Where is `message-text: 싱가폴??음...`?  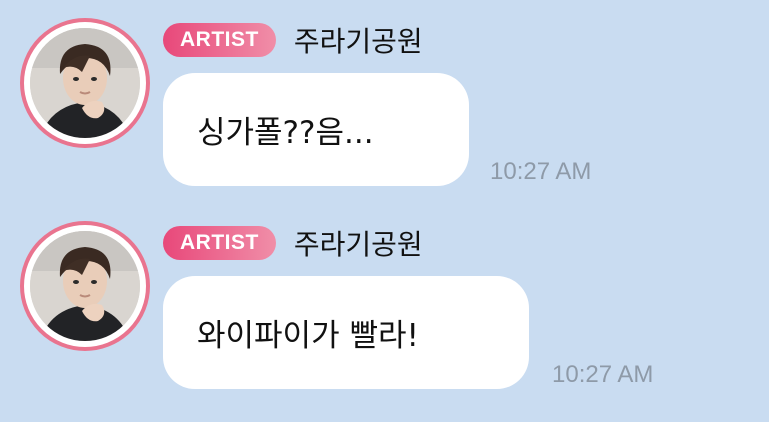 message-text: 싱가폴??음... is located at coordinates (285, 133).